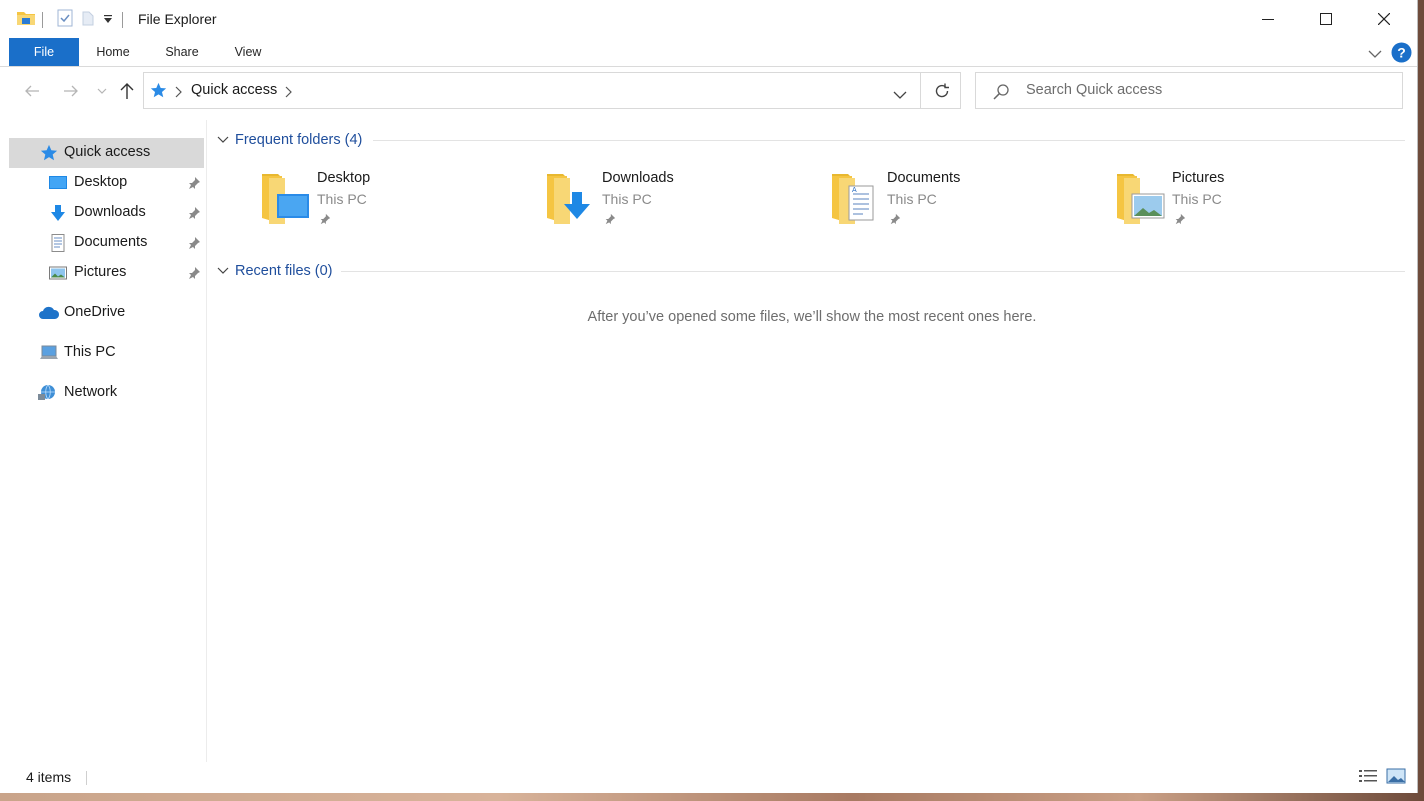  What do you see at coordinates (1094, 90) in the screenshot?
I see `search-input: Search Quick access` at bounding box center [1094, 90].